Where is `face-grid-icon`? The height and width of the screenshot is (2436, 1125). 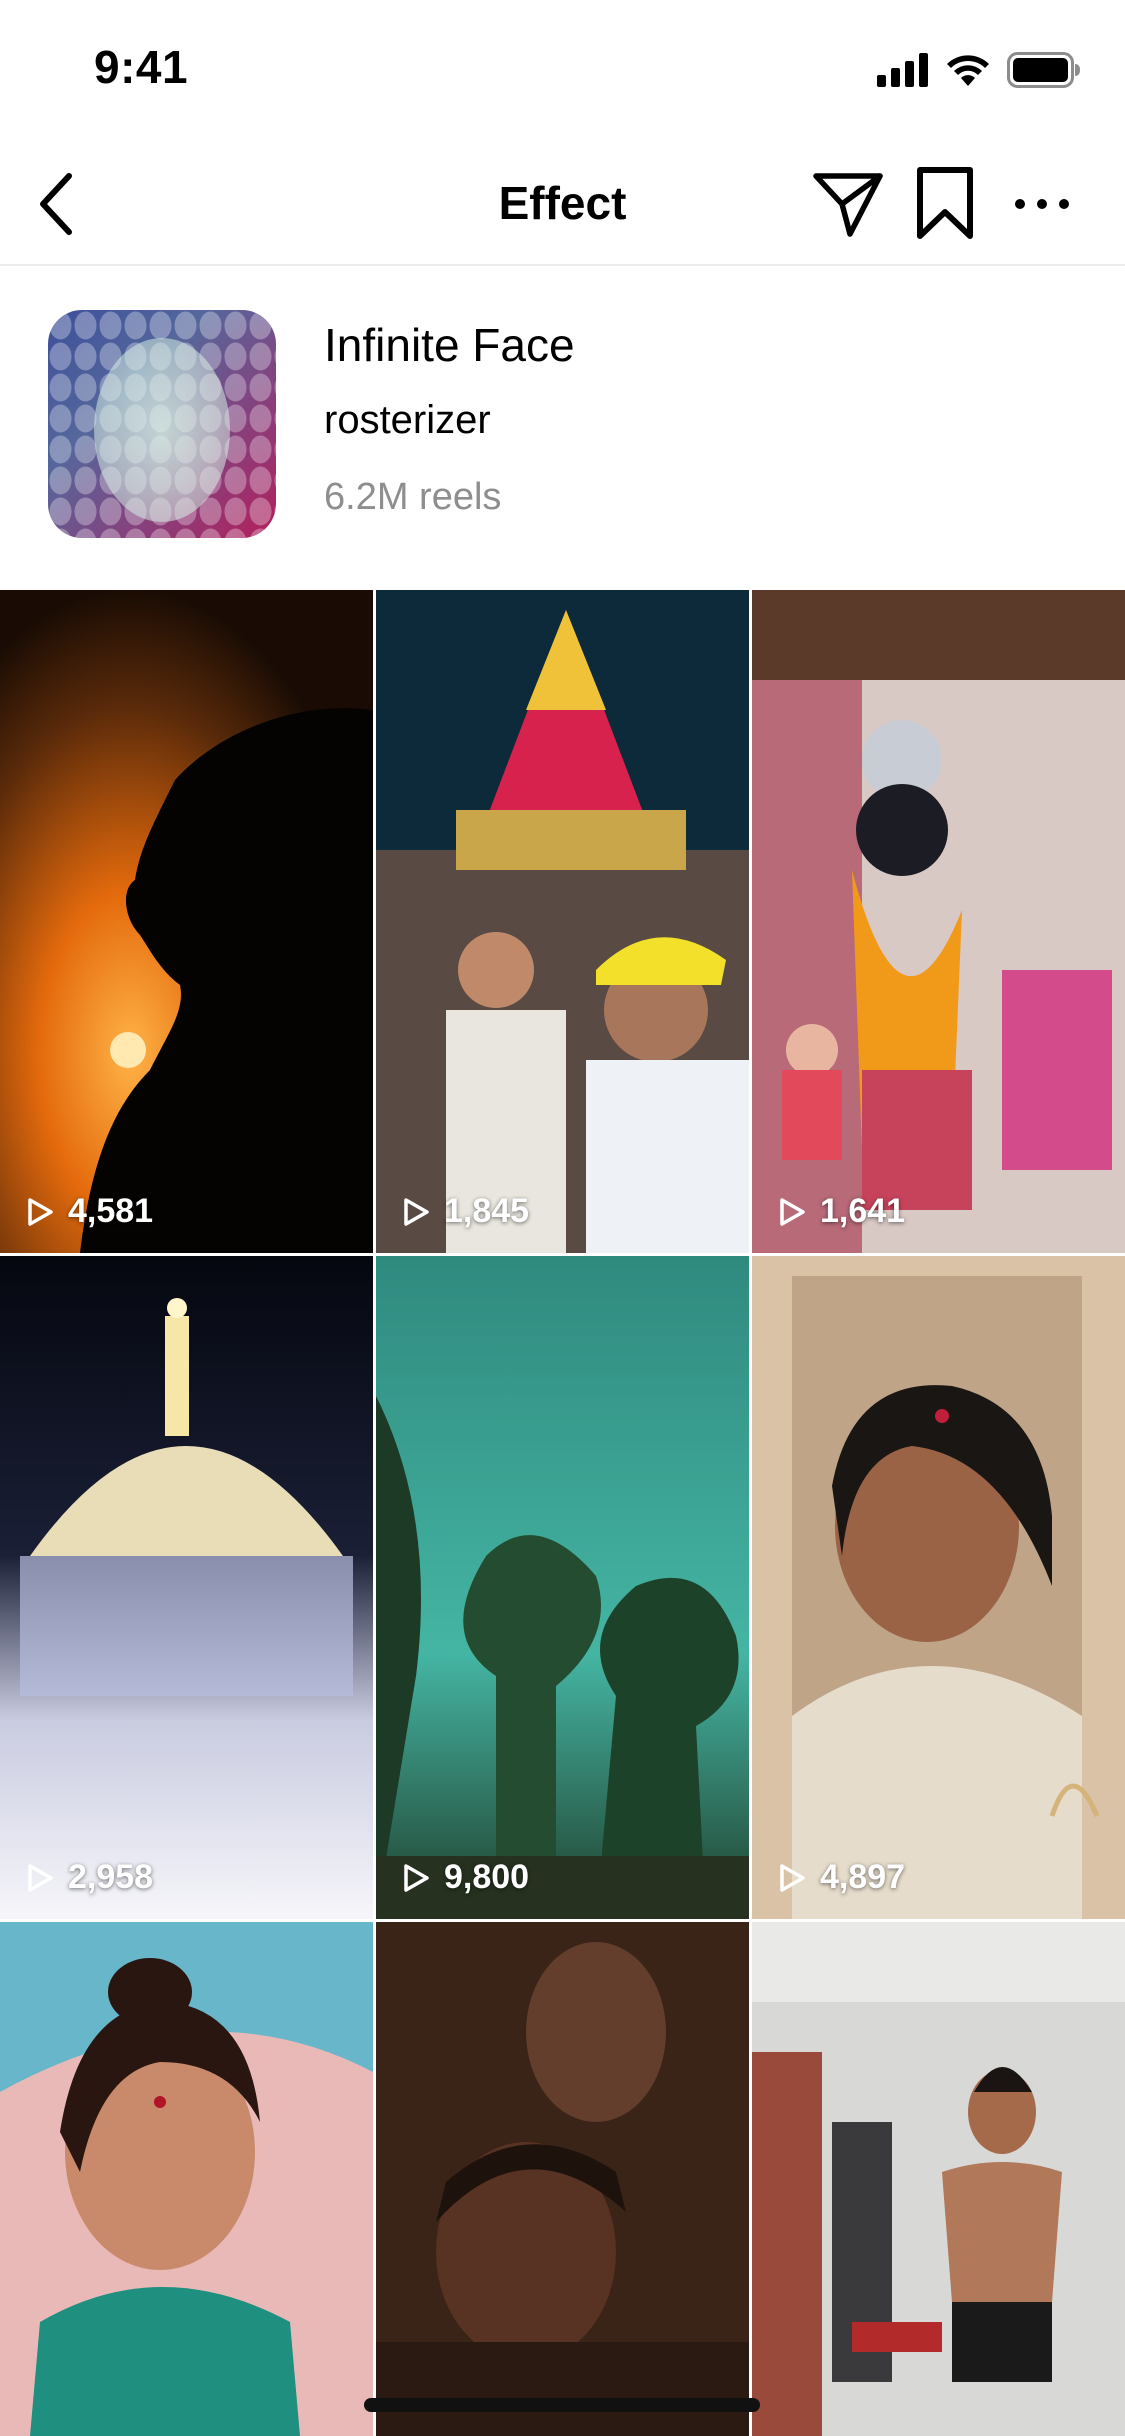
face-grid-icon is located at coordinates (162, 424).